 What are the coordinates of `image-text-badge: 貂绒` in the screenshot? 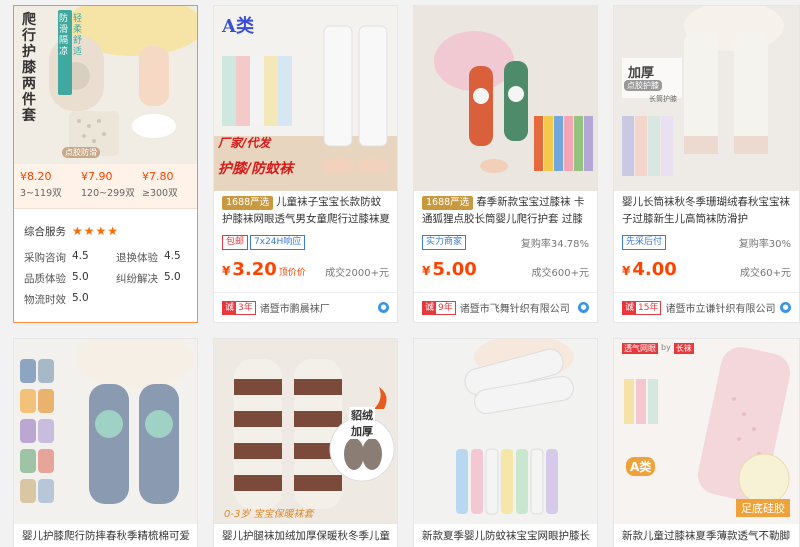 It's located at (362, 415).